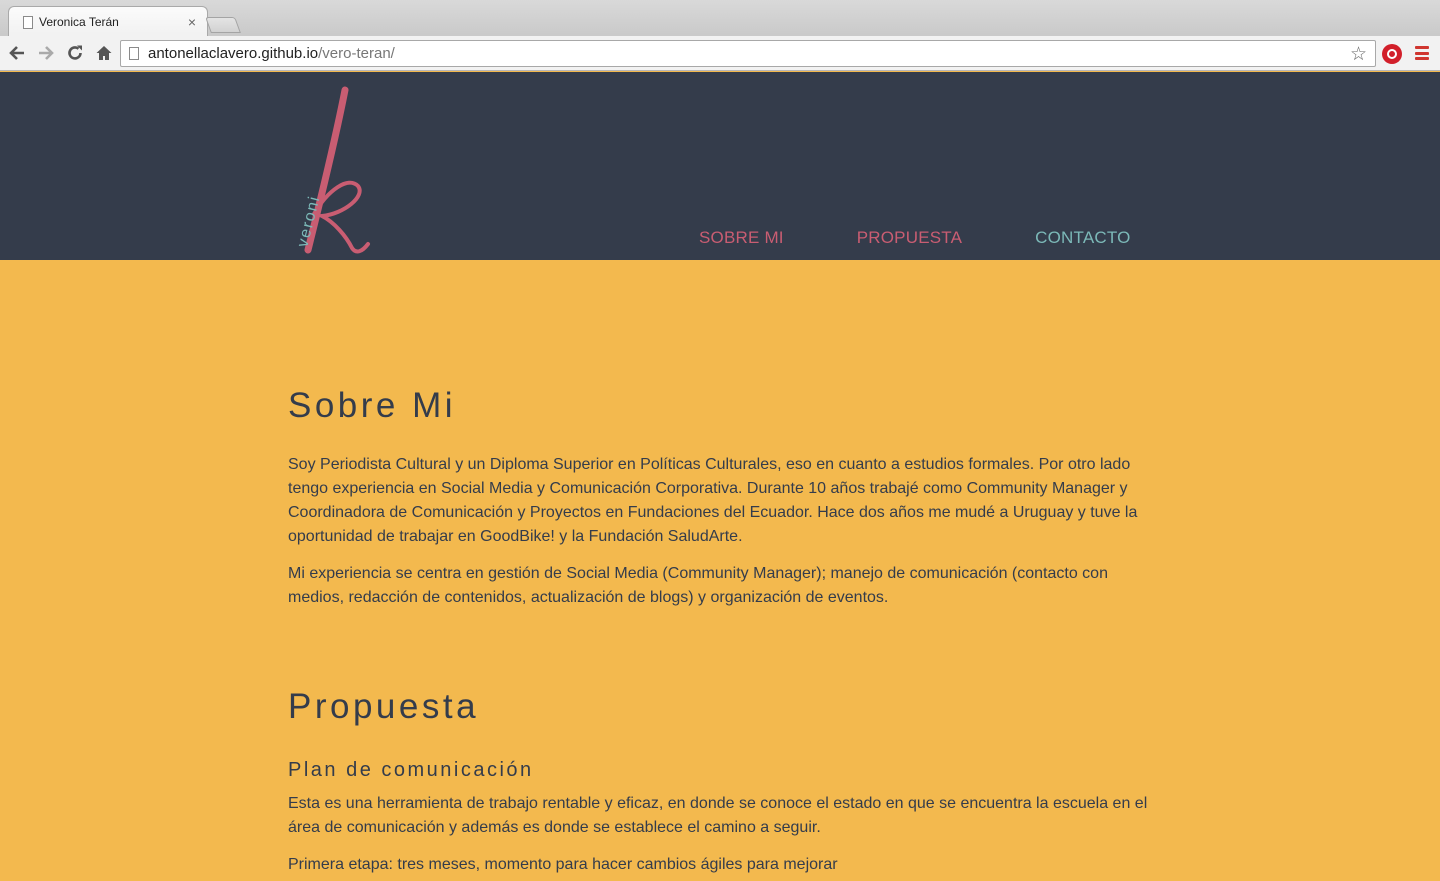 Image resolution: width=1440 pixels, height=881 pixels. Describe the element at coordinates (233, 53) in the screenshot. I see `url-host: antonellaclavero.github.io` at that location.